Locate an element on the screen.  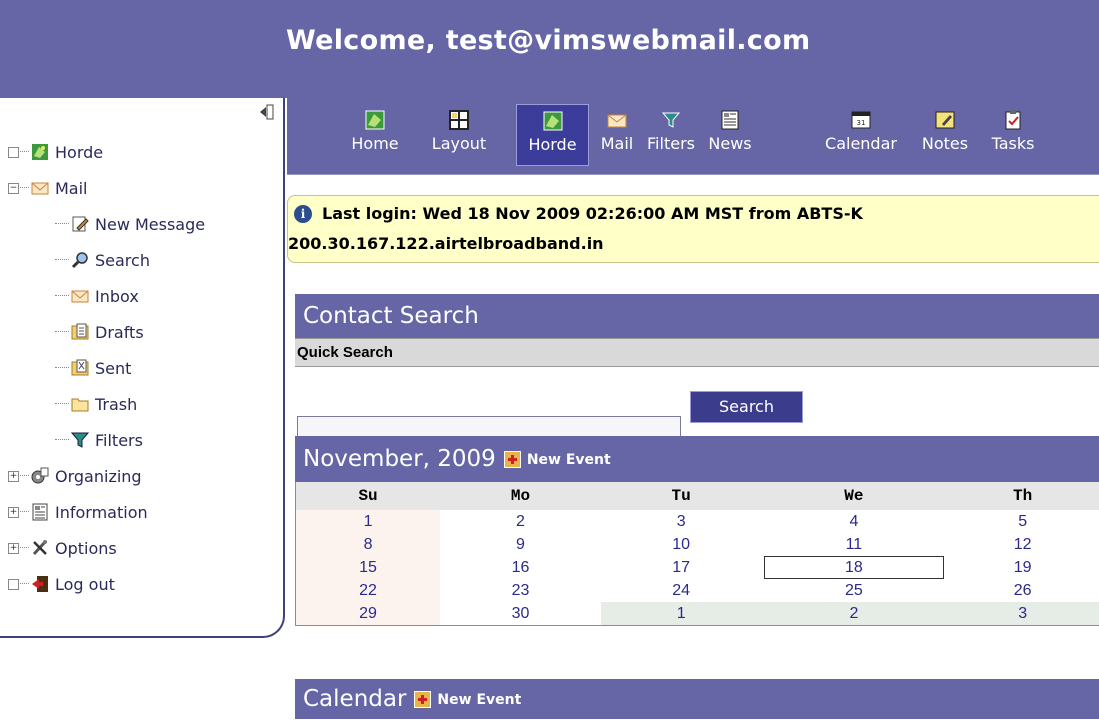
nav-label: Filters is located at coordinates (671, 143).